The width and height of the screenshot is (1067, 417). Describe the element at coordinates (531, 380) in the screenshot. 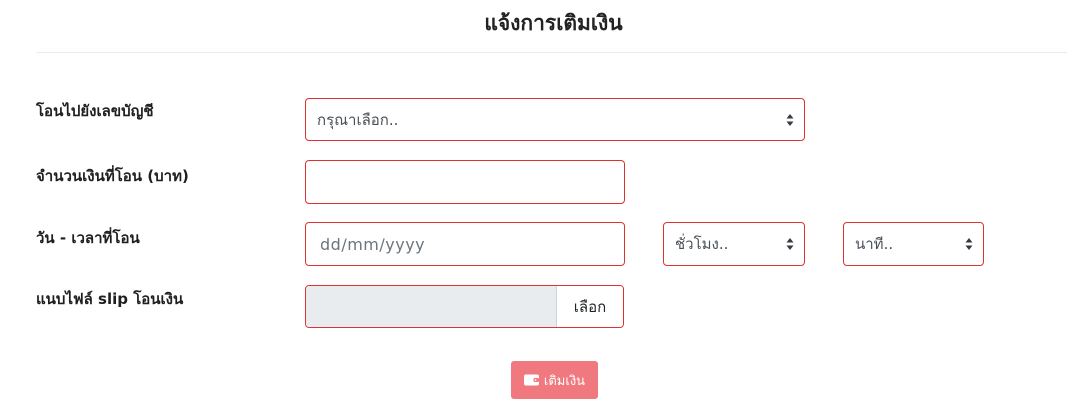

I see `wallet-icon` at that location.